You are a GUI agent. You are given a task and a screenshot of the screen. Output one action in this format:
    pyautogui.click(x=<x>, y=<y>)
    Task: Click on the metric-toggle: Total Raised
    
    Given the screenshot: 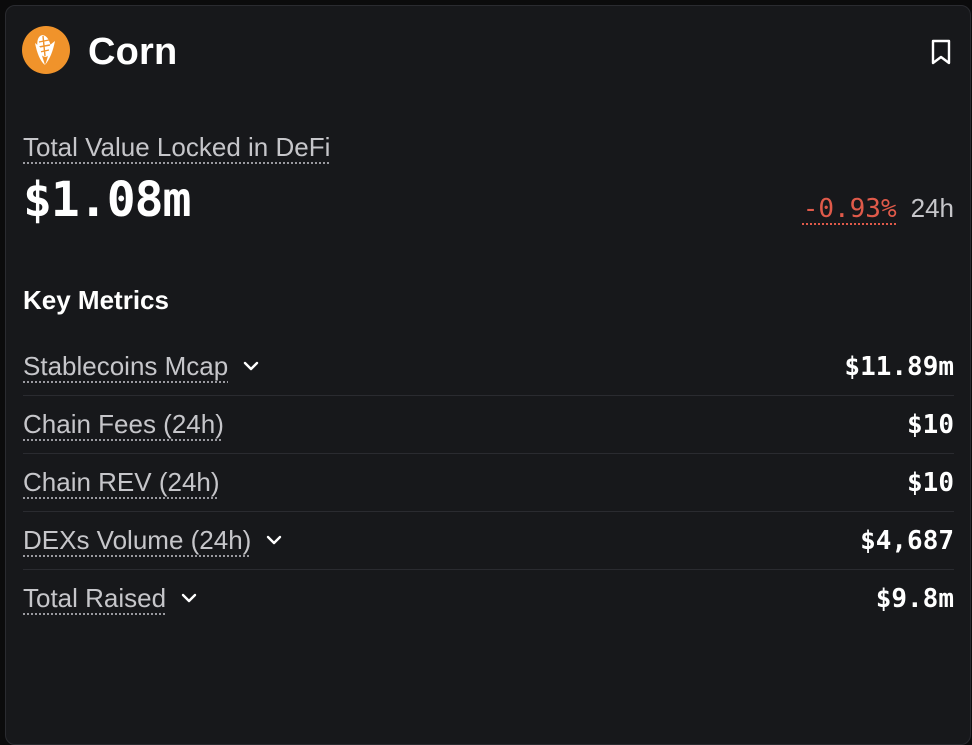 What is the action you would take?
    pyautogui.click(x=111, y=598)
    